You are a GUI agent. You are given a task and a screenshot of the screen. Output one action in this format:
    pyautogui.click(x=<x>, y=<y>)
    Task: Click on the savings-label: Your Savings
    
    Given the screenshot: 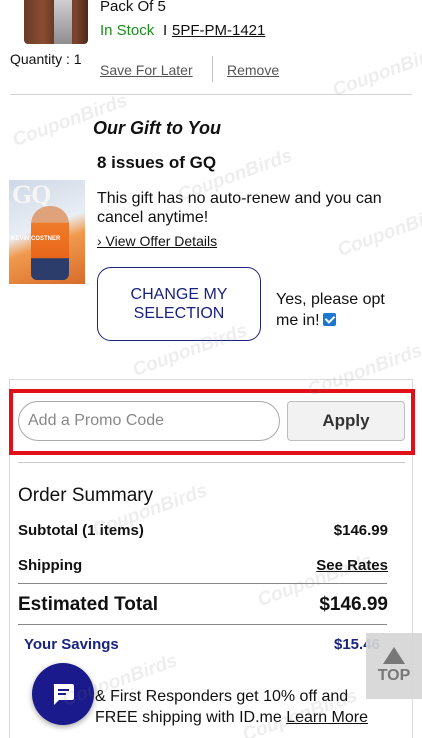 What is the action you would take?
    pyautogui.click(x=71, y=644)
    